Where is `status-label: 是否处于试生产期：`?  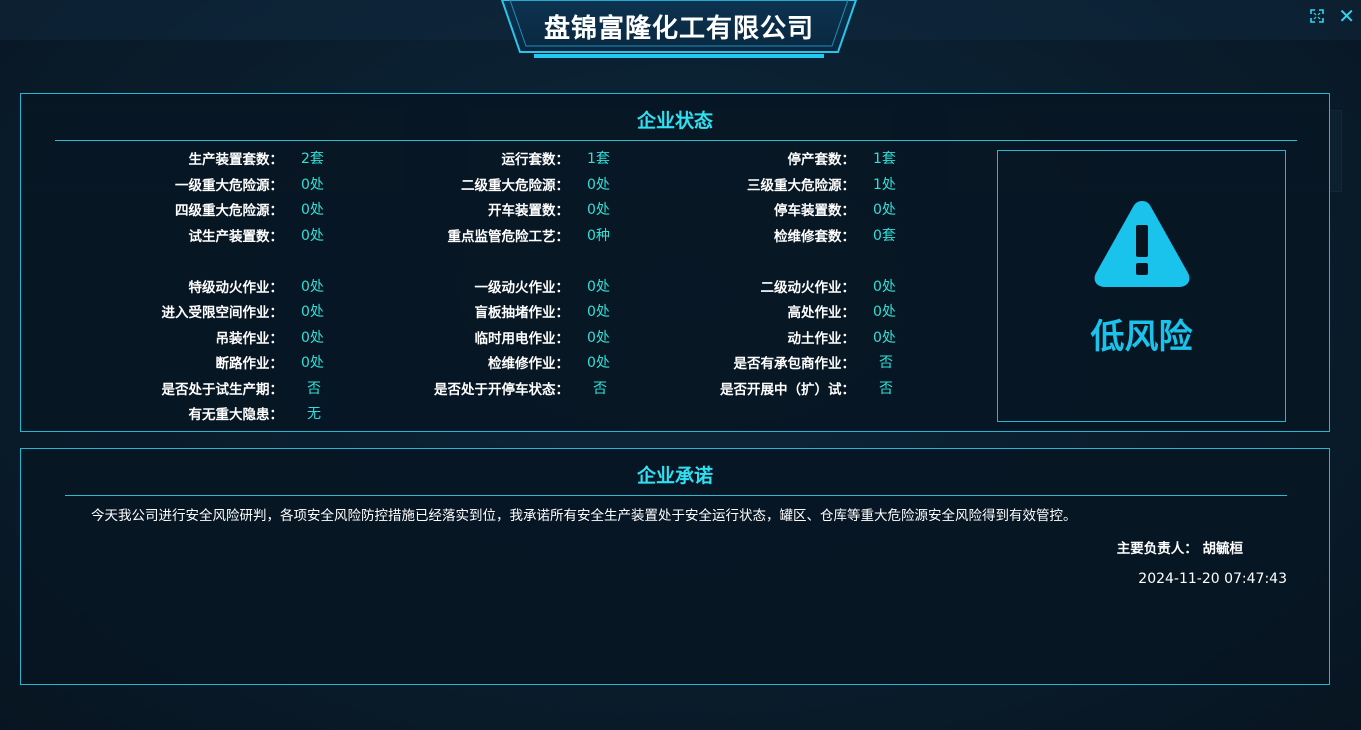 status-label: 是否处于试生产期： is located at coordinates (222, 390).